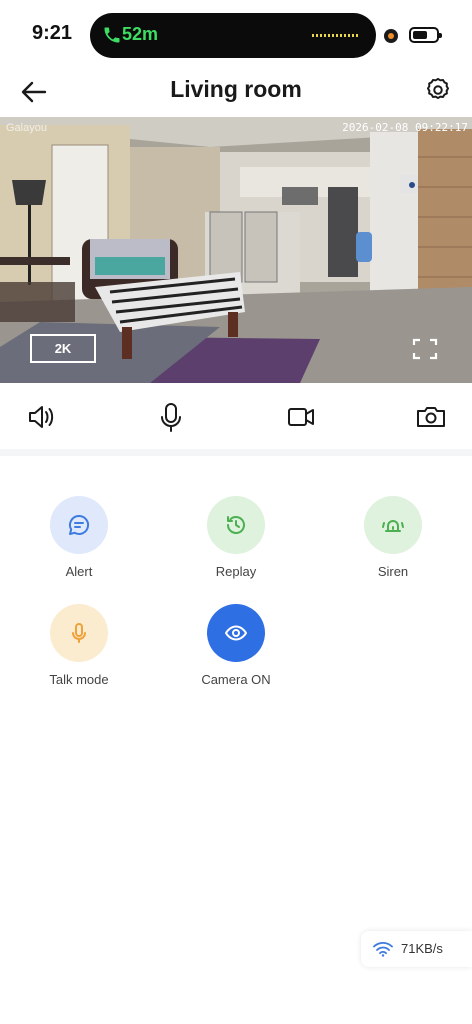  I want to click on wifi-icon, so click(383, 949).